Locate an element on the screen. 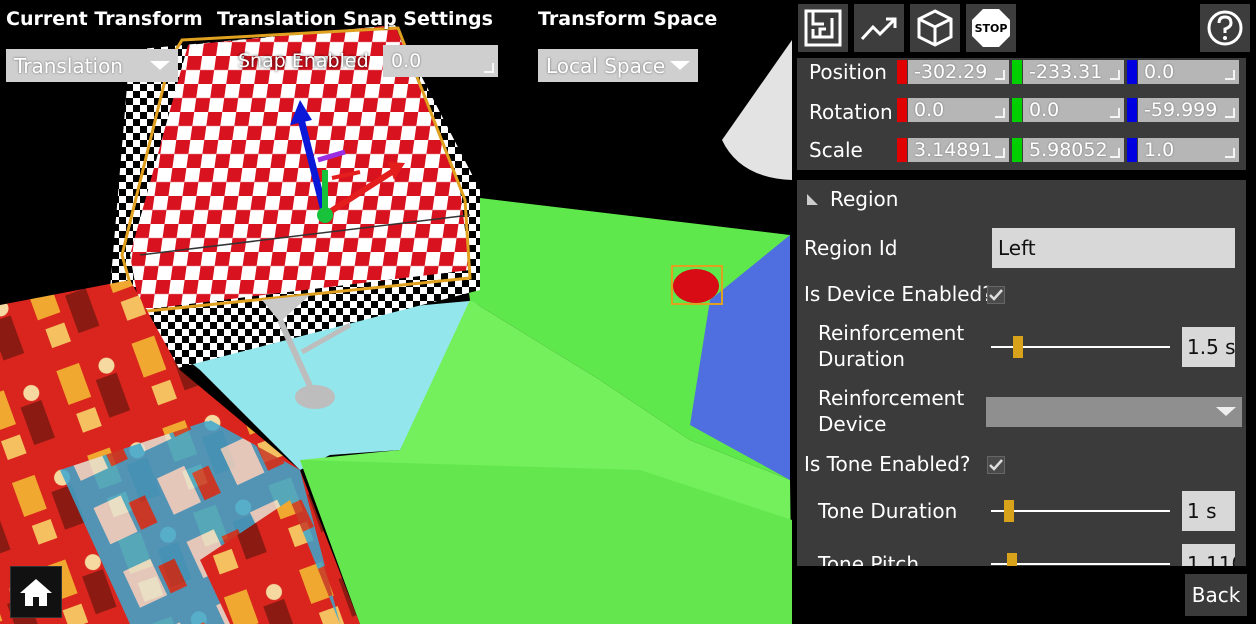 The image size is (1256, 624). reinforcement-duration-slider-thumb is located at coordinates (1017, 347).